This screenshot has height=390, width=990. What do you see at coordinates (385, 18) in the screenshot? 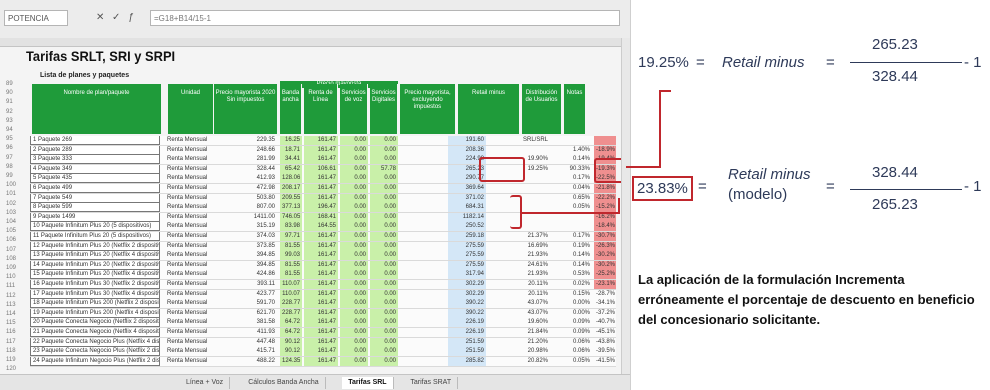
I see `formula-input: =G18+B14/15-1` at bounding box center [385, 18].